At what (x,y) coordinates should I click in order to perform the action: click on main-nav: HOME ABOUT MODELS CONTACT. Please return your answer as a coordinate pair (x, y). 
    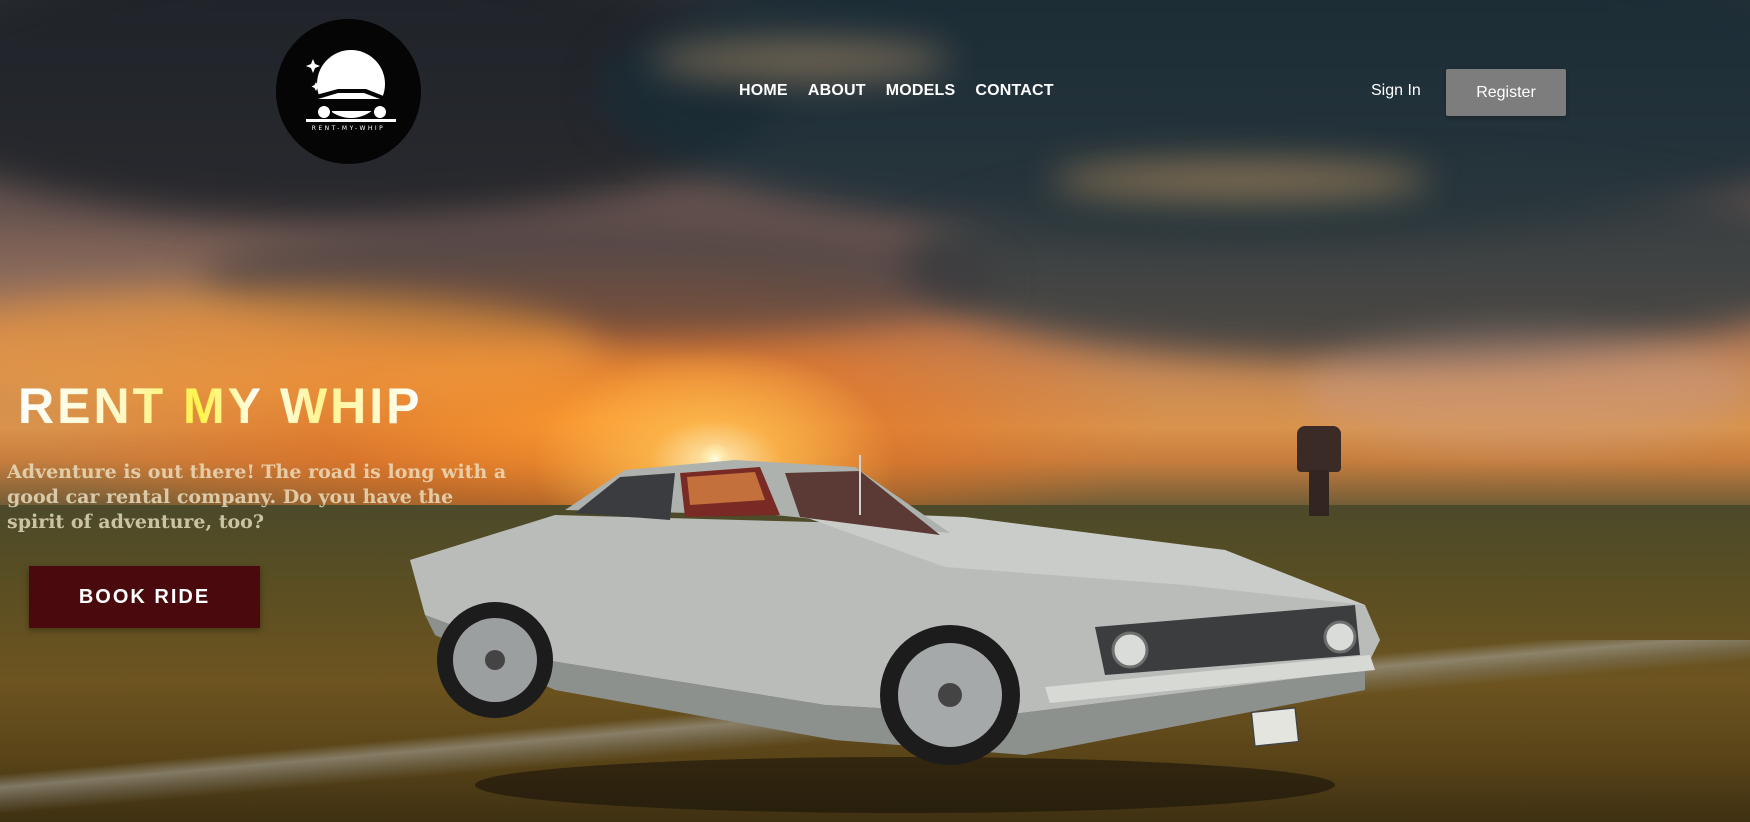
    Looking at the image, I should click on (896, 91).